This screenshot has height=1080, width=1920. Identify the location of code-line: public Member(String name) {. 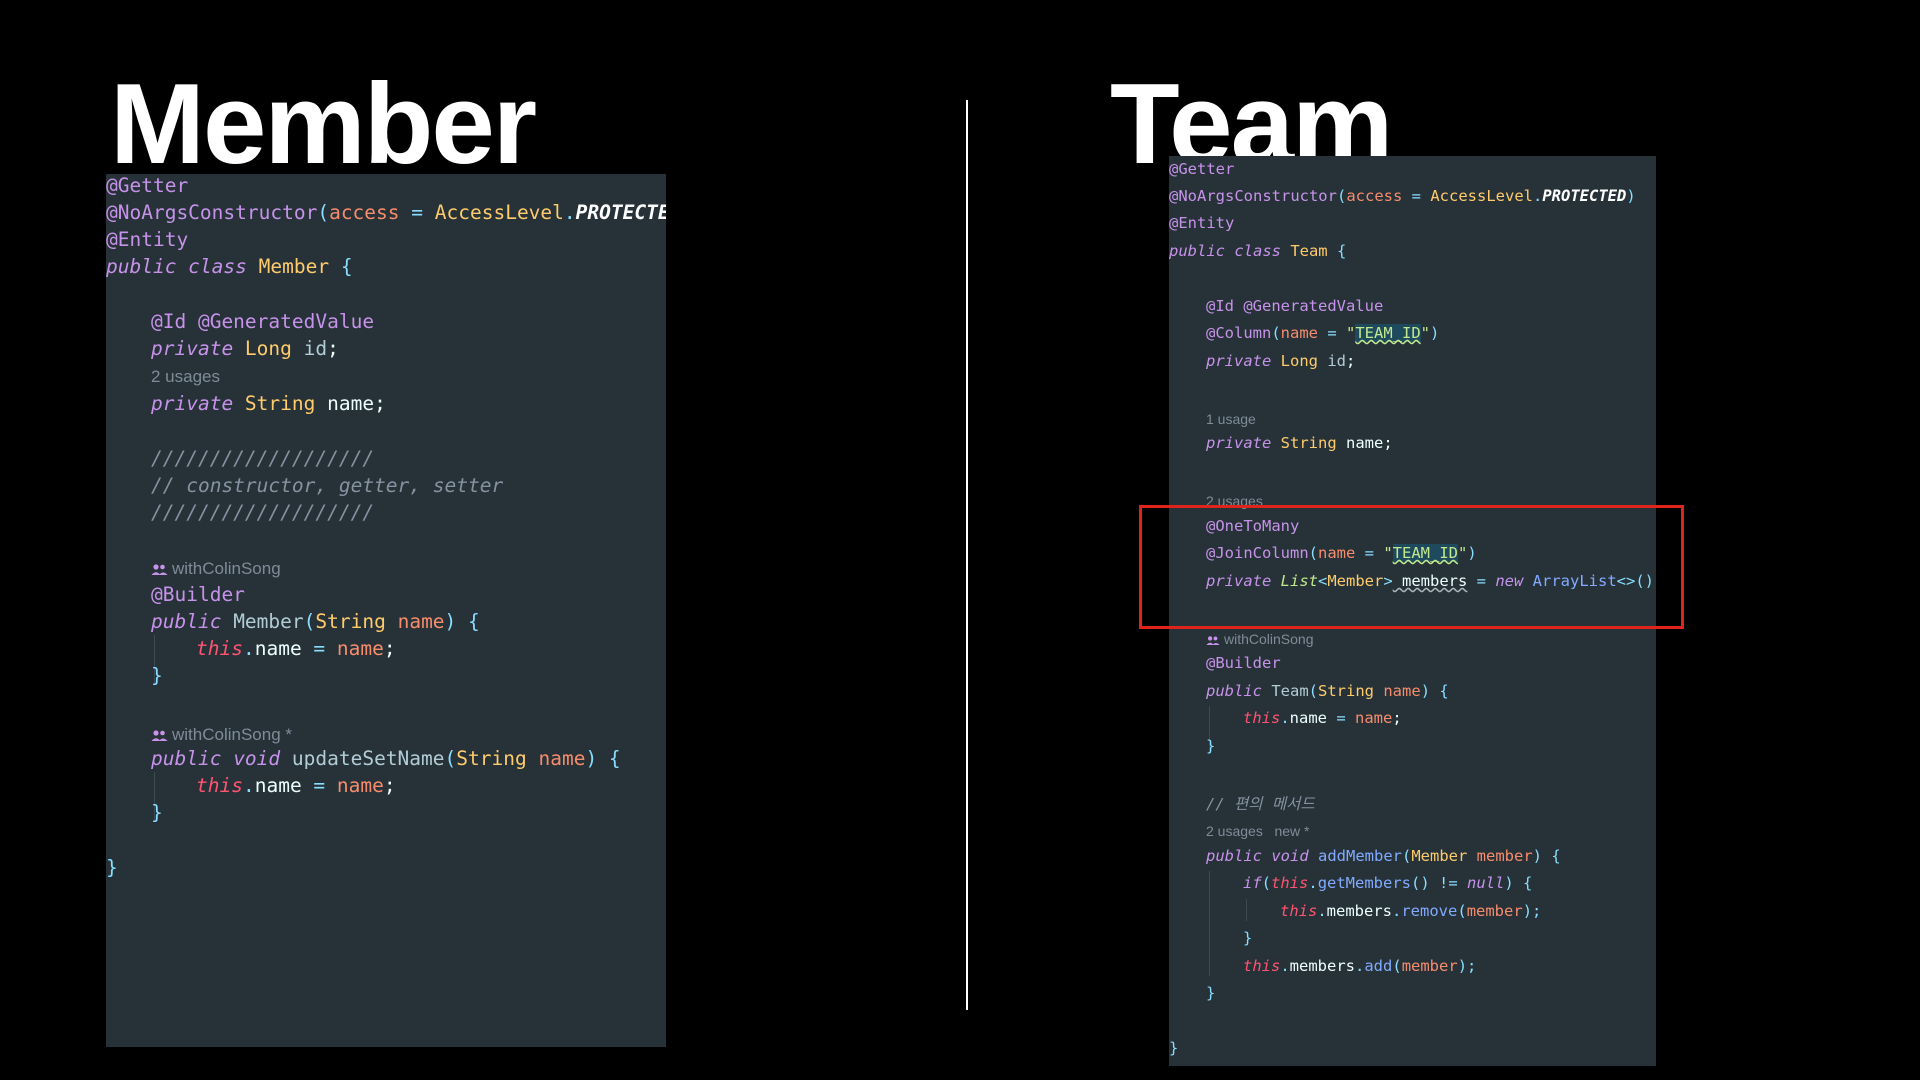
(315, 621).